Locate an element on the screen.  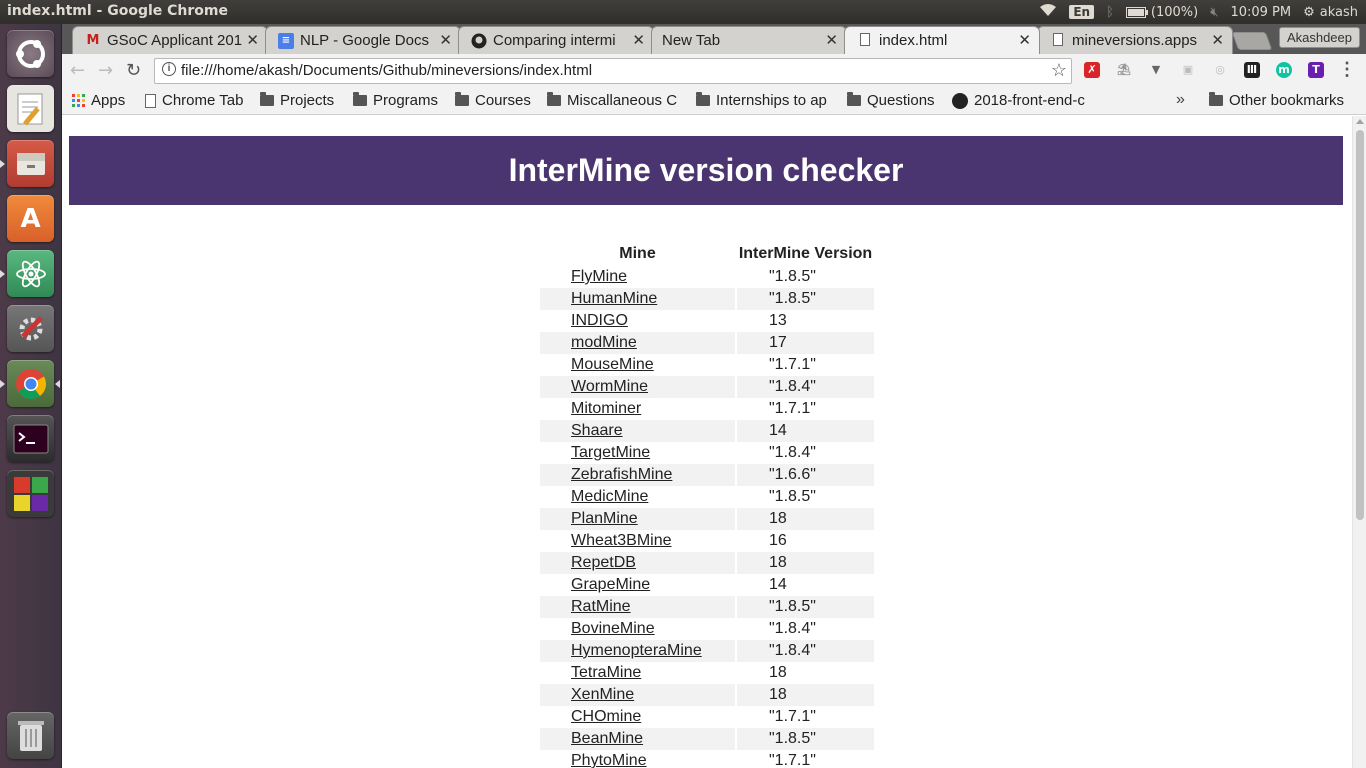
bookmark-chrome-tab: Chrome Tab is located at coordinates (194, 100).